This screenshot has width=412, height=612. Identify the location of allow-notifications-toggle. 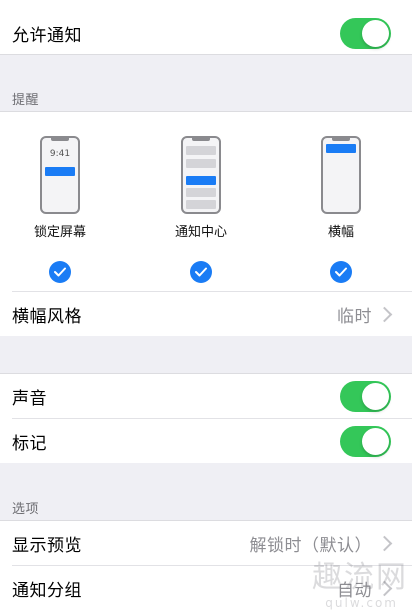
(365, 33).